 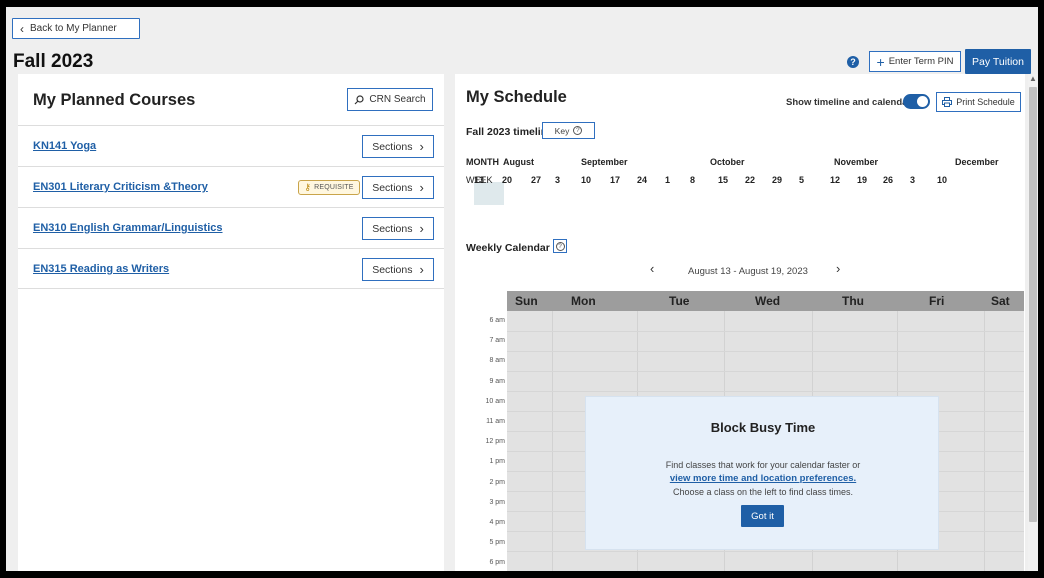 I want to click on requisite-badge: ⚷ Requisite, so click(x=329, y=187).